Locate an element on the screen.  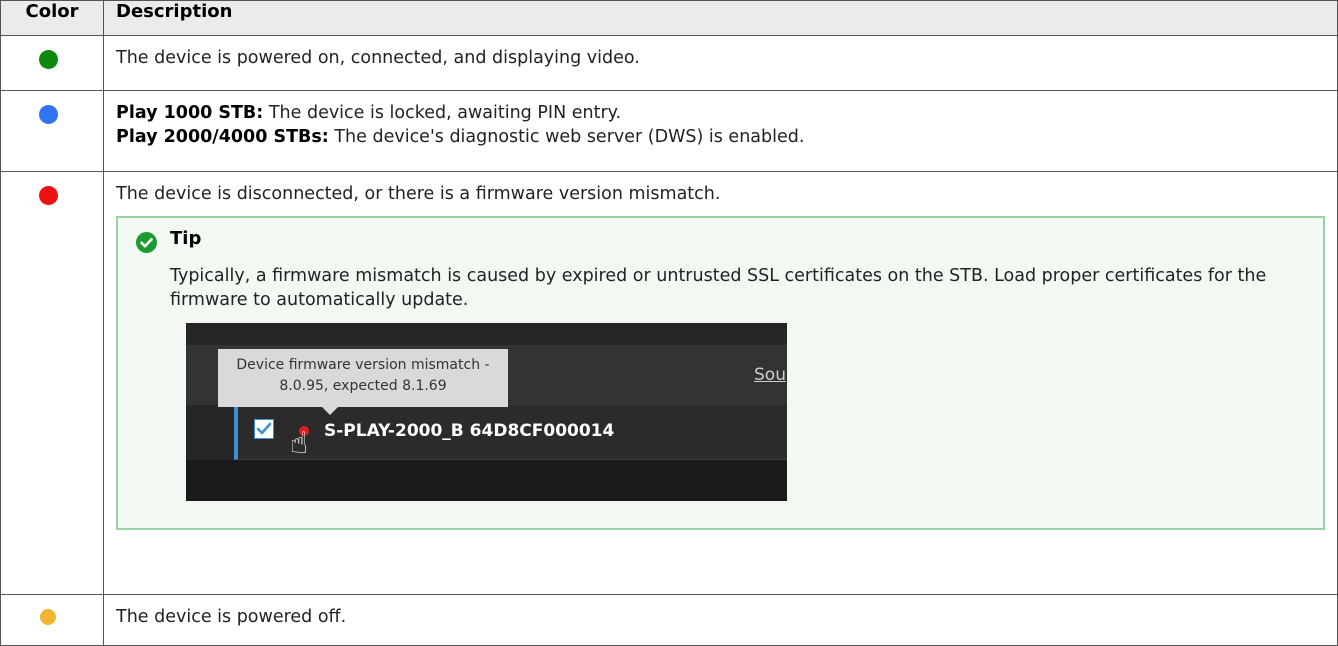
header-description: Description is located at coordinates (720, 18).